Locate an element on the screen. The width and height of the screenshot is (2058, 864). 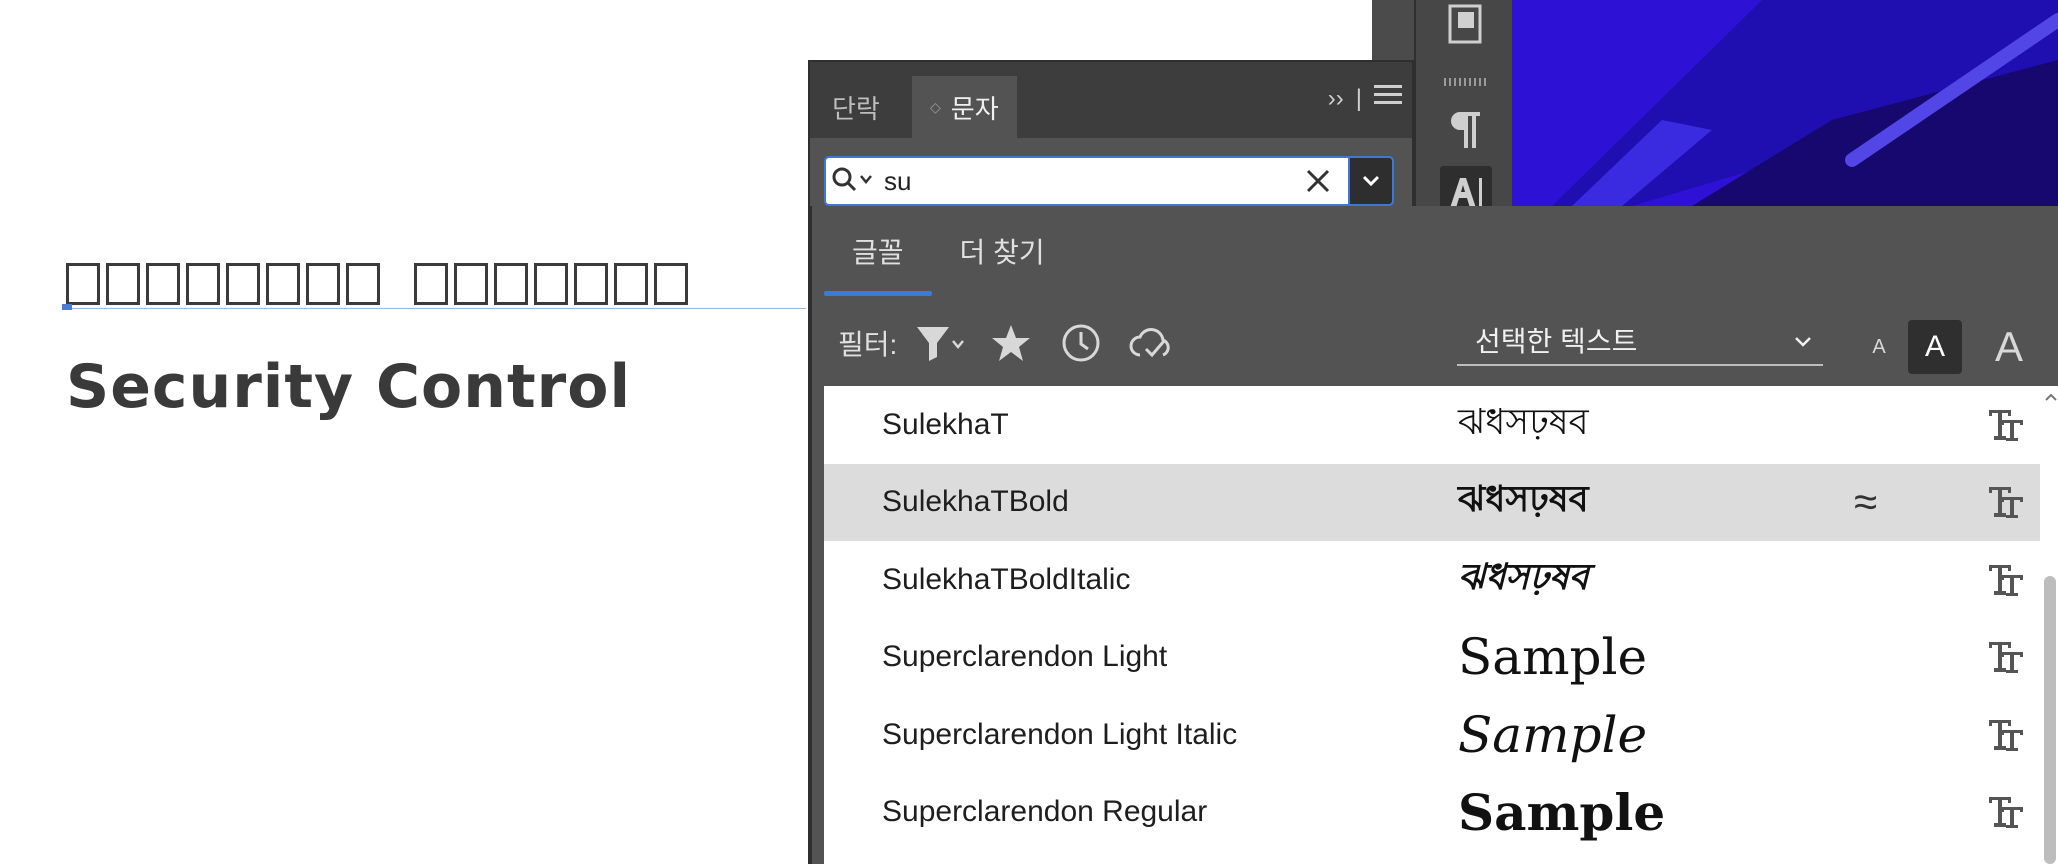
collapse-panel-button: ›› is located at coordinates (1336, 99).